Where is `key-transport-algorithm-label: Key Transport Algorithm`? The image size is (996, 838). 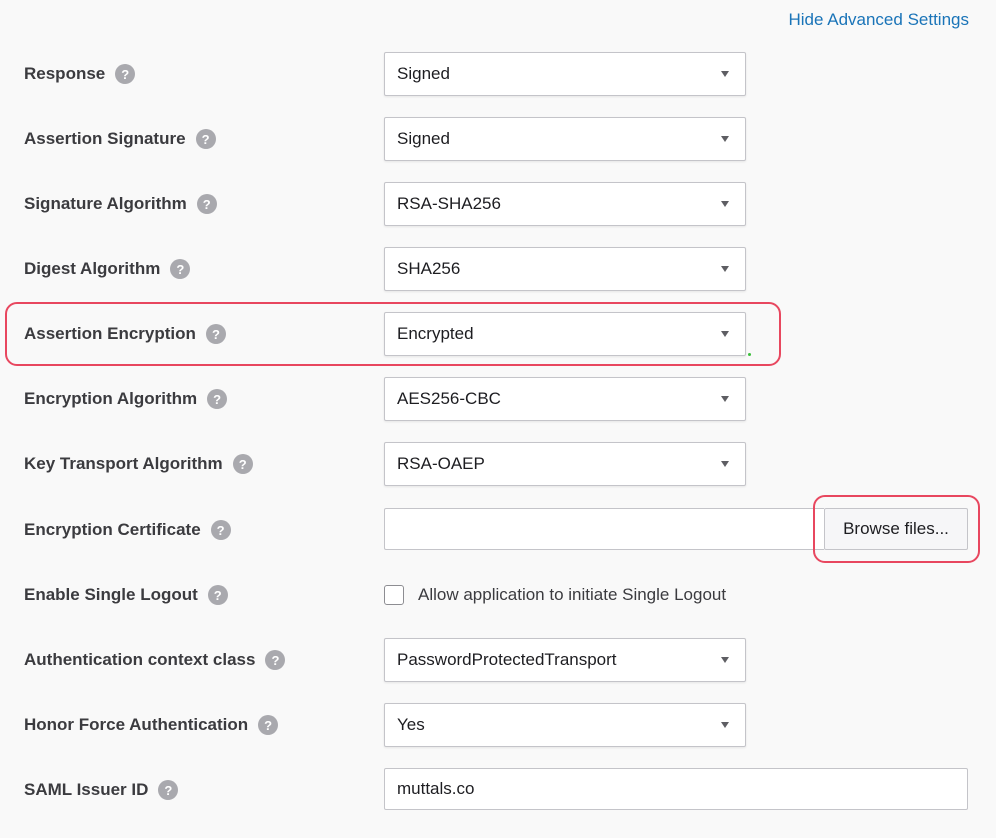 key-transport-algorithm-label: Key Transport Algorithm is located at coordinates (123, 463).